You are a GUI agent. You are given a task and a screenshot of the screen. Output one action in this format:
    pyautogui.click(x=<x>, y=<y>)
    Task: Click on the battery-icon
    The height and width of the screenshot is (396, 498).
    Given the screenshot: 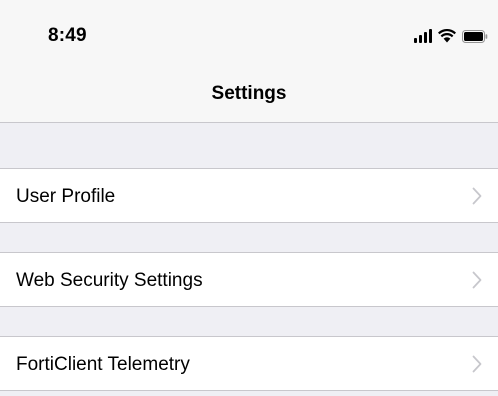 What is the action you would take?
    pyautogui.click(x=475, y=36)
    